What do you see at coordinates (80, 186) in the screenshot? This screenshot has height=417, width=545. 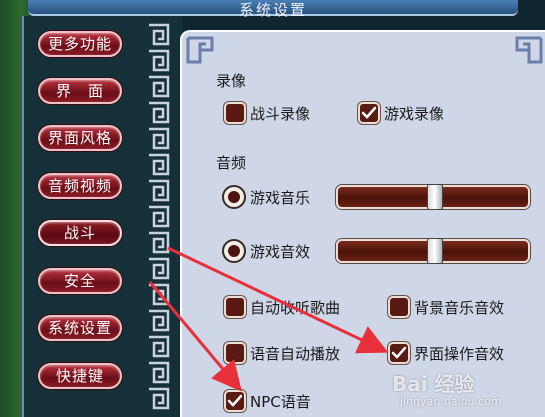 I see `menu-audio-video-button: 音频视频` at bounding box center [80, 186].